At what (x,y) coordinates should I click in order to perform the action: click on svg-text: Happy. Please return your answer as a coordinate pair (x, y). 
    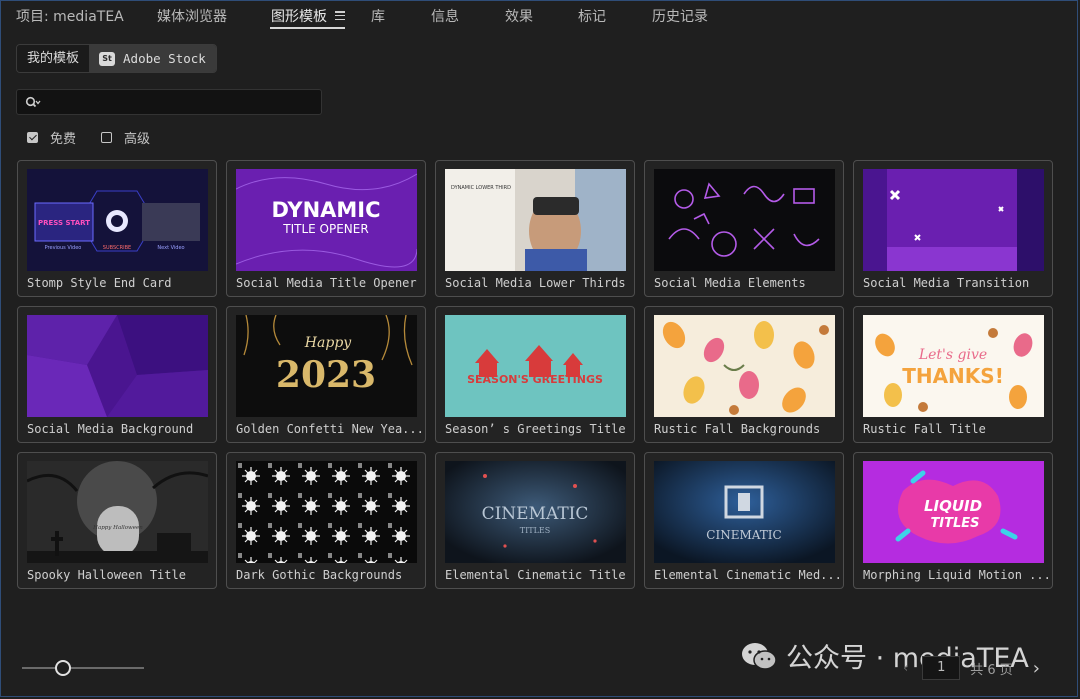
    Looking at the image, I should click on (328, 343).